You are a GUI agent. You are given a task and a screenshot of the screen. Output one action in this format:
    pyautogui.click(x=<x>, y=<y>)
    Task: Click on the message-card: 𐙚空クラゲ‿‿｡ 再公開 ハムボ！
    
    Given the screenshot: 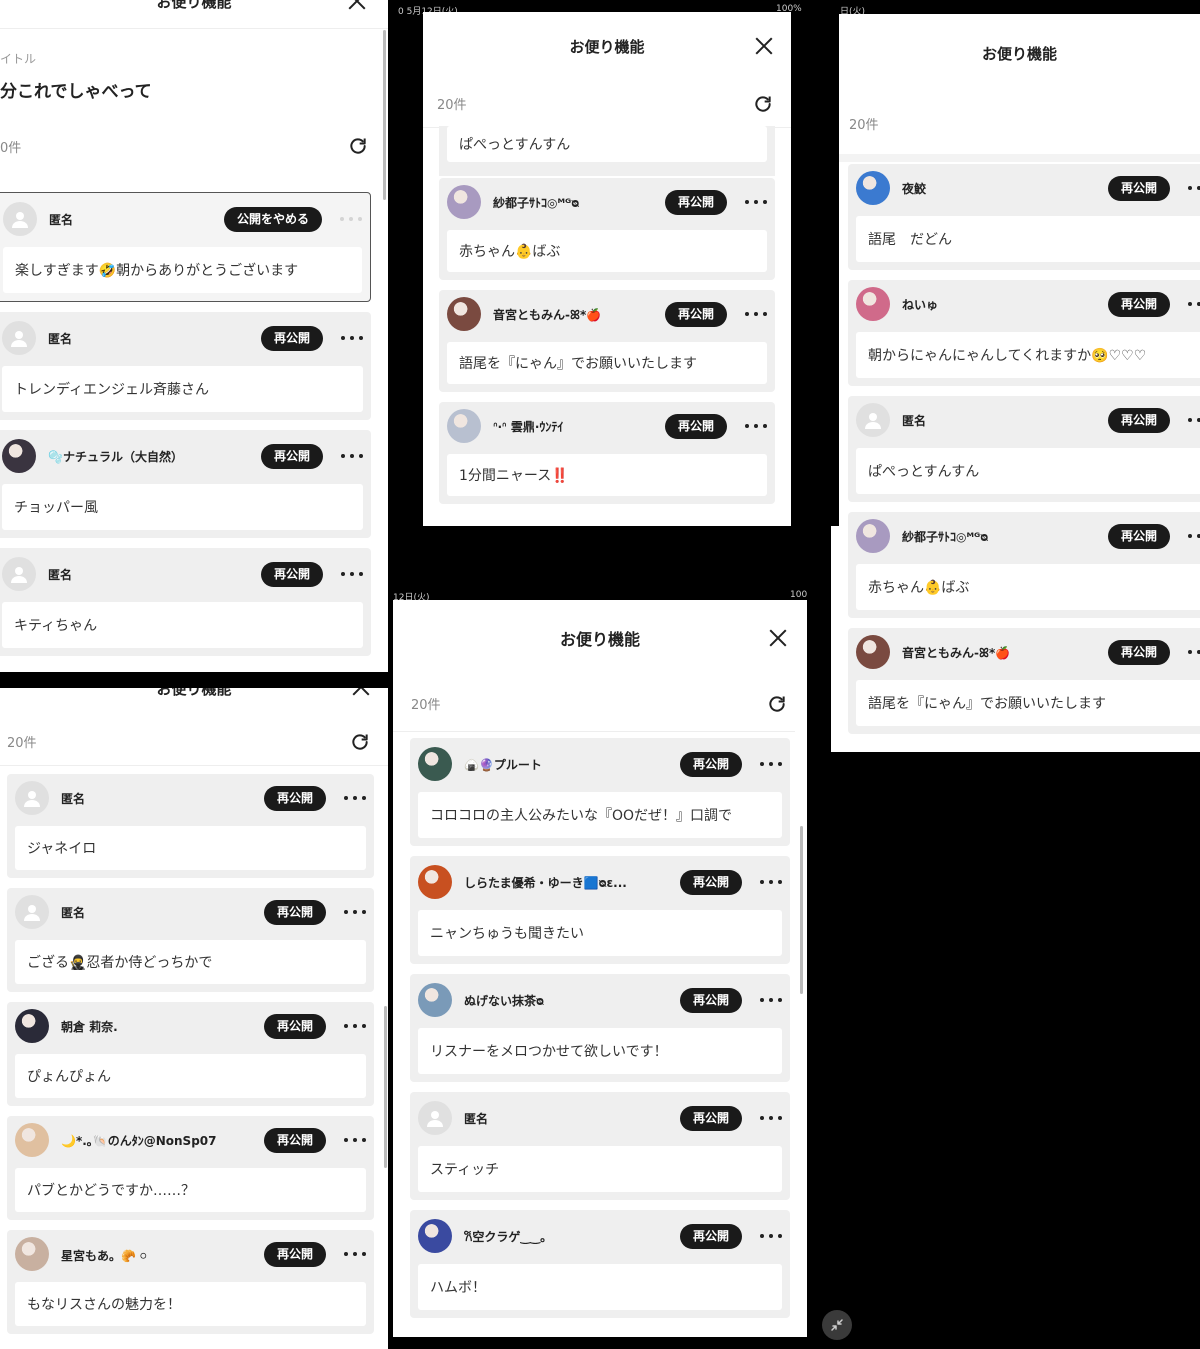 What is the action you would take?
    pyautogui.click(x=600, y=1264)
    